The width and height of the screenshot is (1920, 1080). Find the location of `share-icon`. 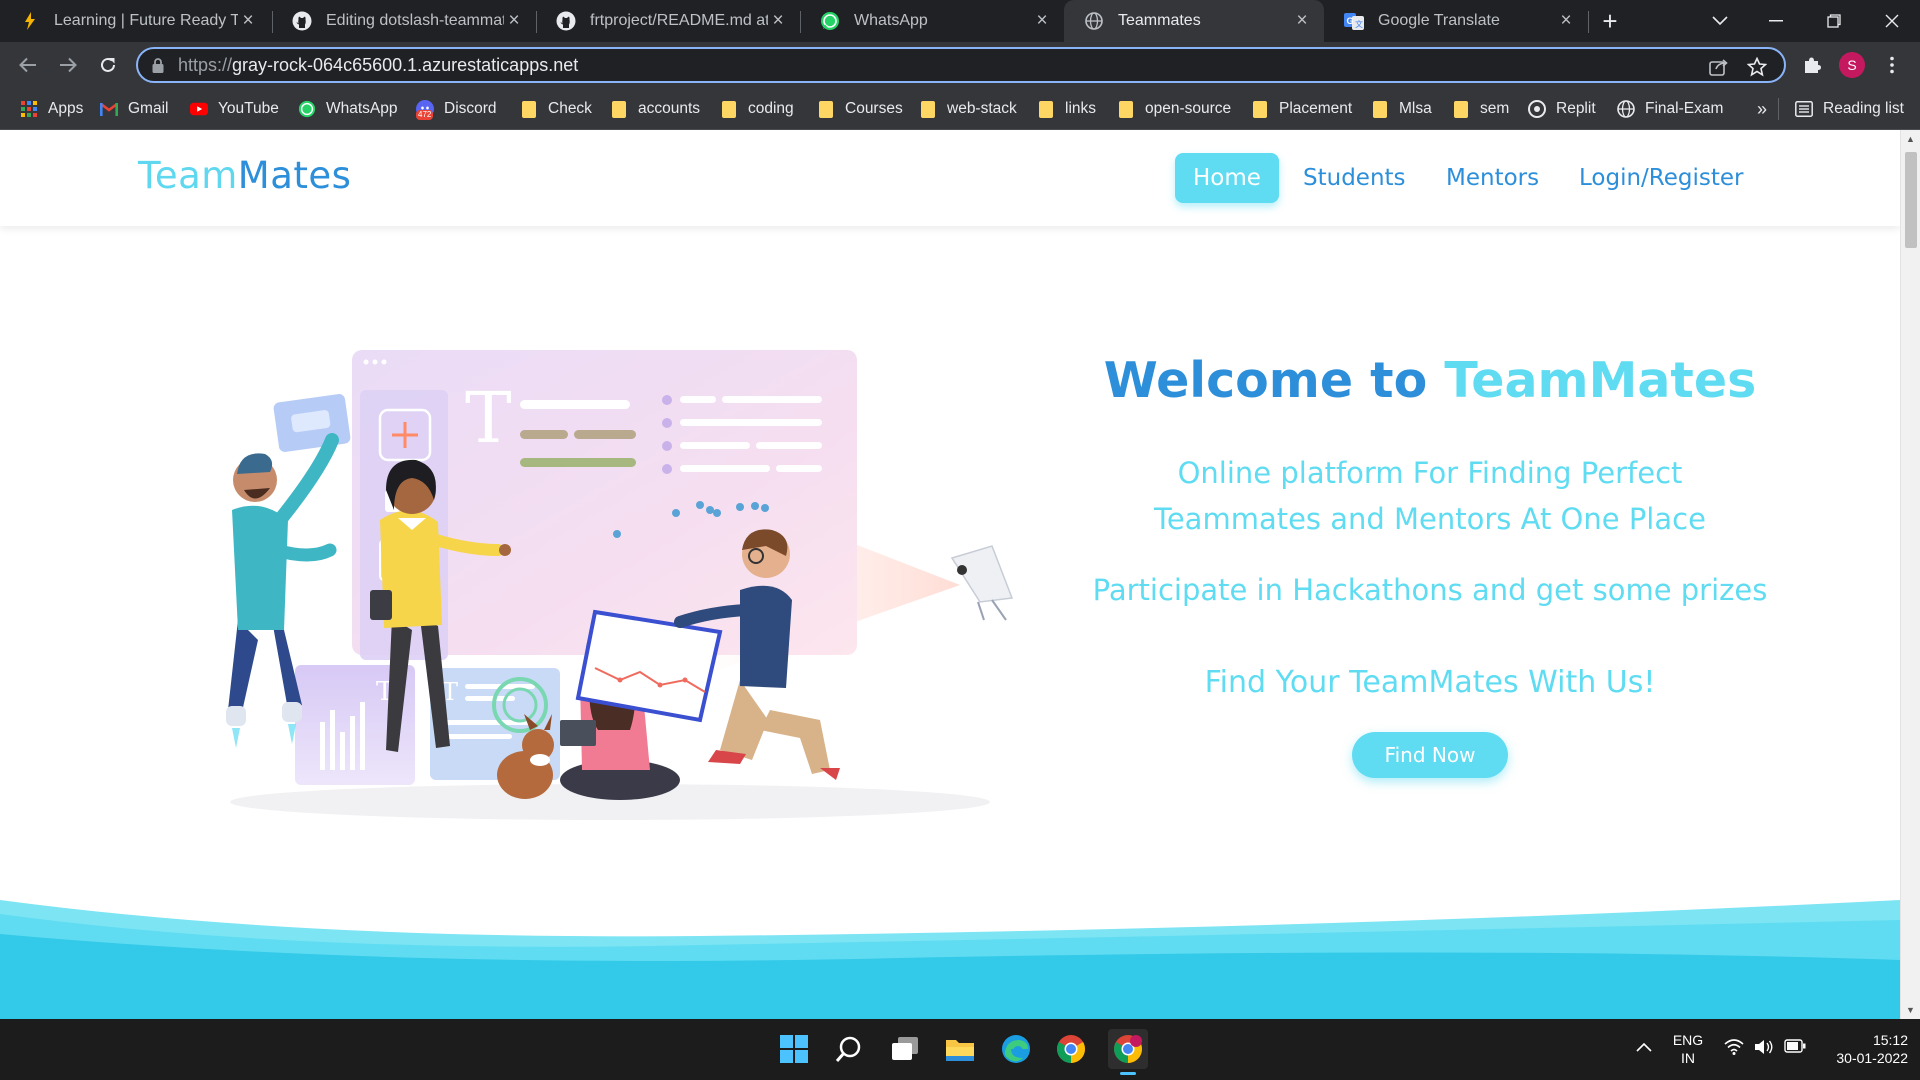

share-icon is located at coordinates (1719, 67).